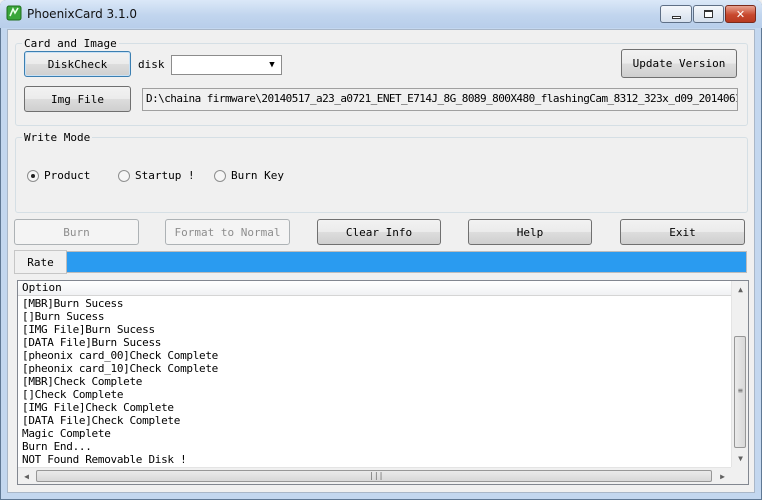 This screenshot has height=500, width=762. What do you see at coordinates (120, 368) in the screenshot?
I see `log-line: [pheonix card_10]Check Complete` at bounding box center [120, 368].